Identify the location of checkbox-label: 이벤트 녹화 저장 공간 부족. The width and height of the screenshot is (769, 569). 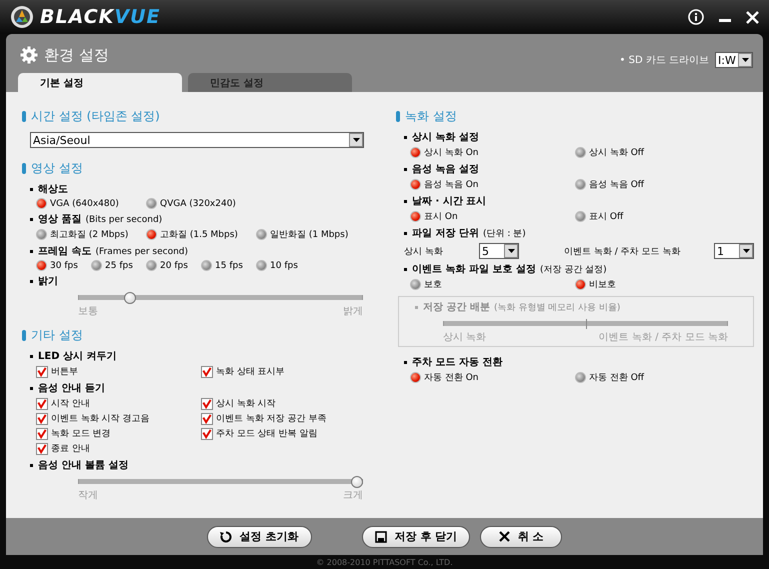
(271, 418).